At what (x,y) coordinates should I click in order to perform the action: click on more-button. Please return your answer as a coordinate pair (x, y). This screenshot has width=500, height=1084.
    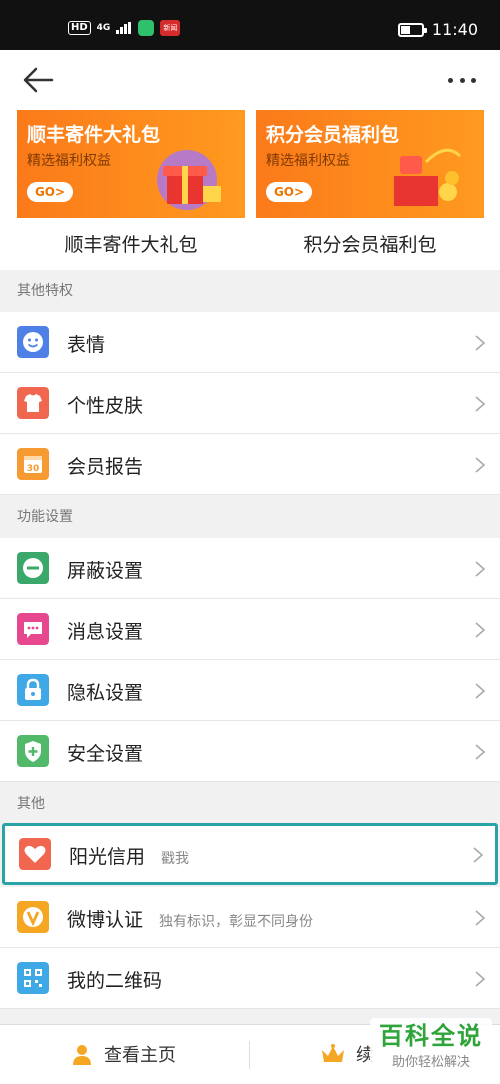
    Looking at the image, I should click on (462, 80).